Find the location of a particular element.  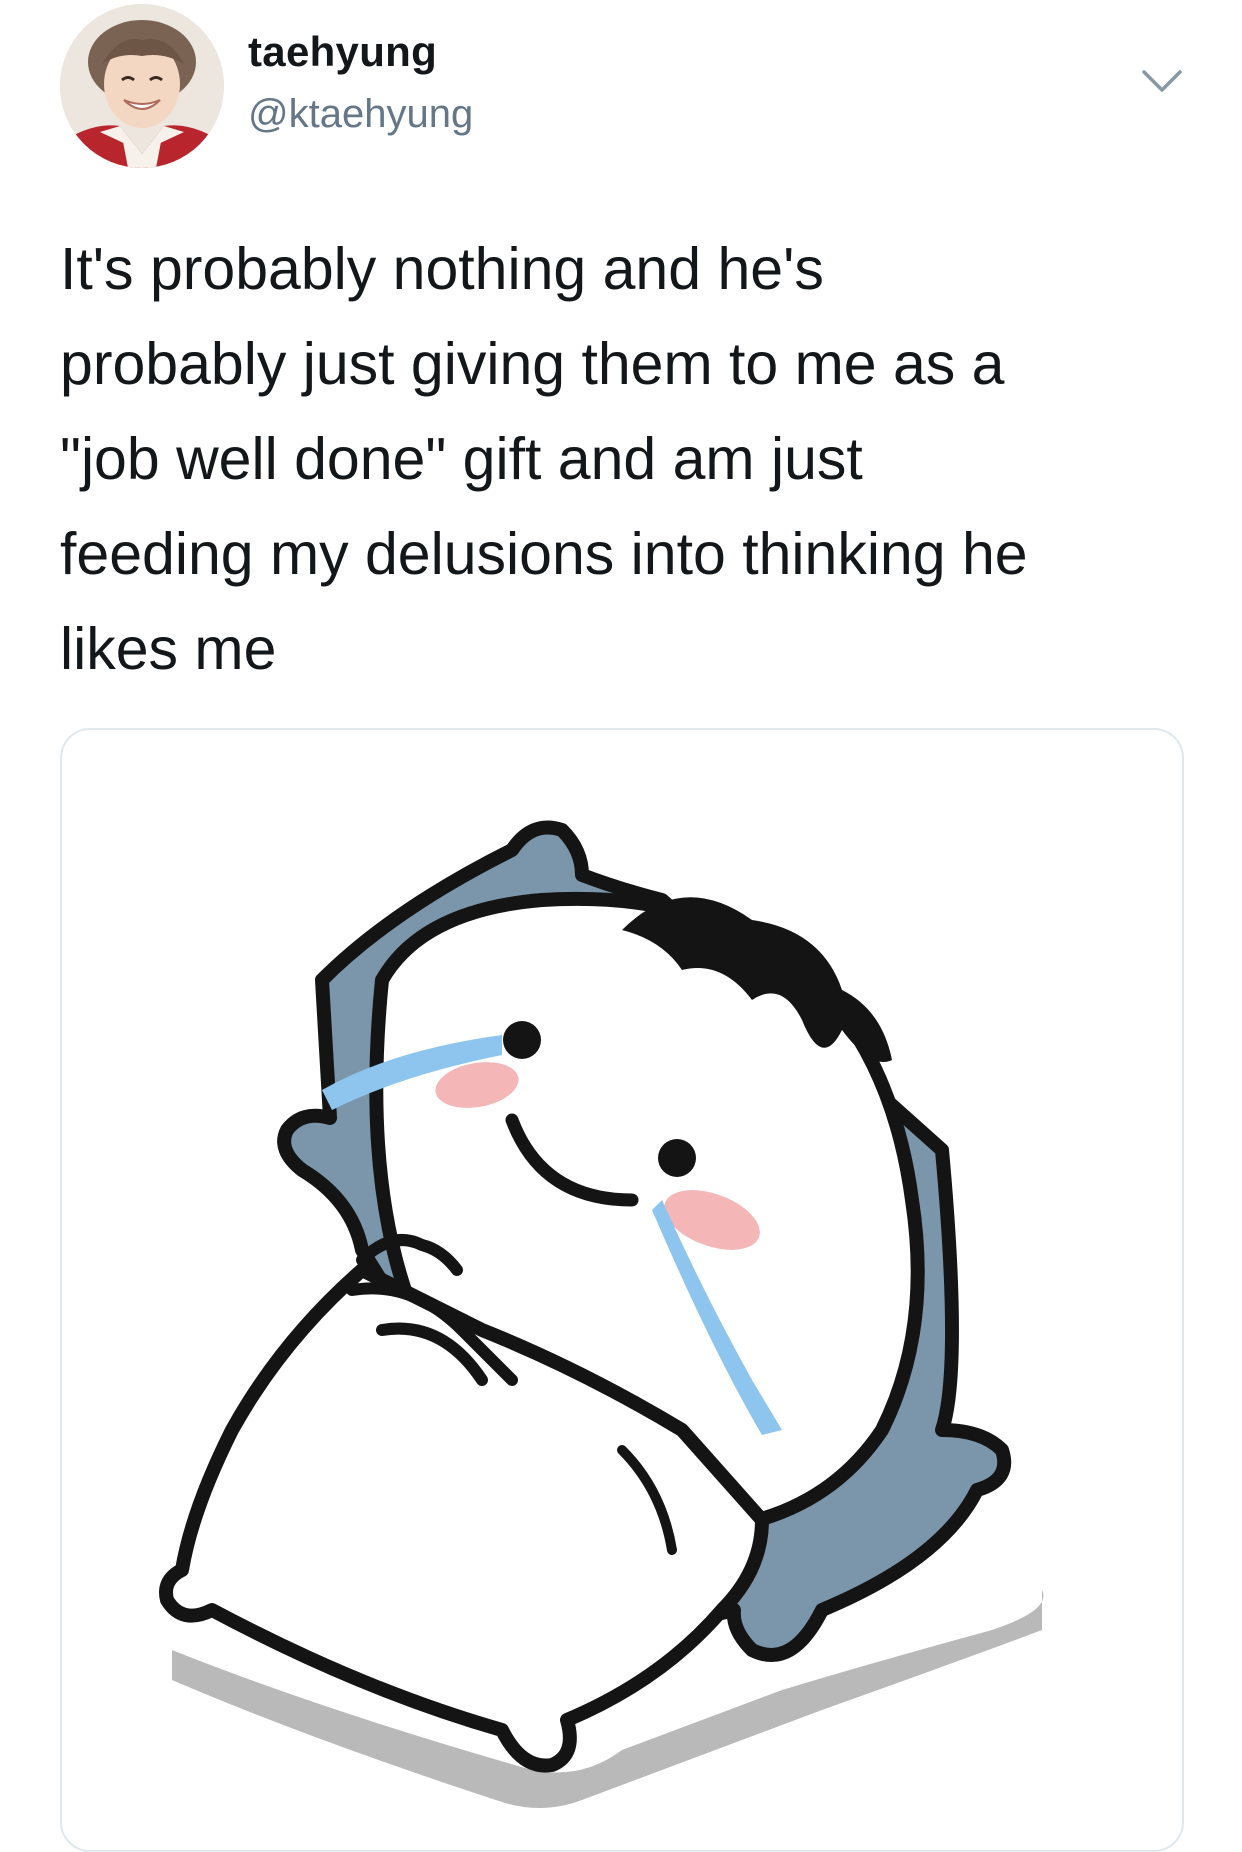

chevron-down-icon is located at coordinates (1162, 81).